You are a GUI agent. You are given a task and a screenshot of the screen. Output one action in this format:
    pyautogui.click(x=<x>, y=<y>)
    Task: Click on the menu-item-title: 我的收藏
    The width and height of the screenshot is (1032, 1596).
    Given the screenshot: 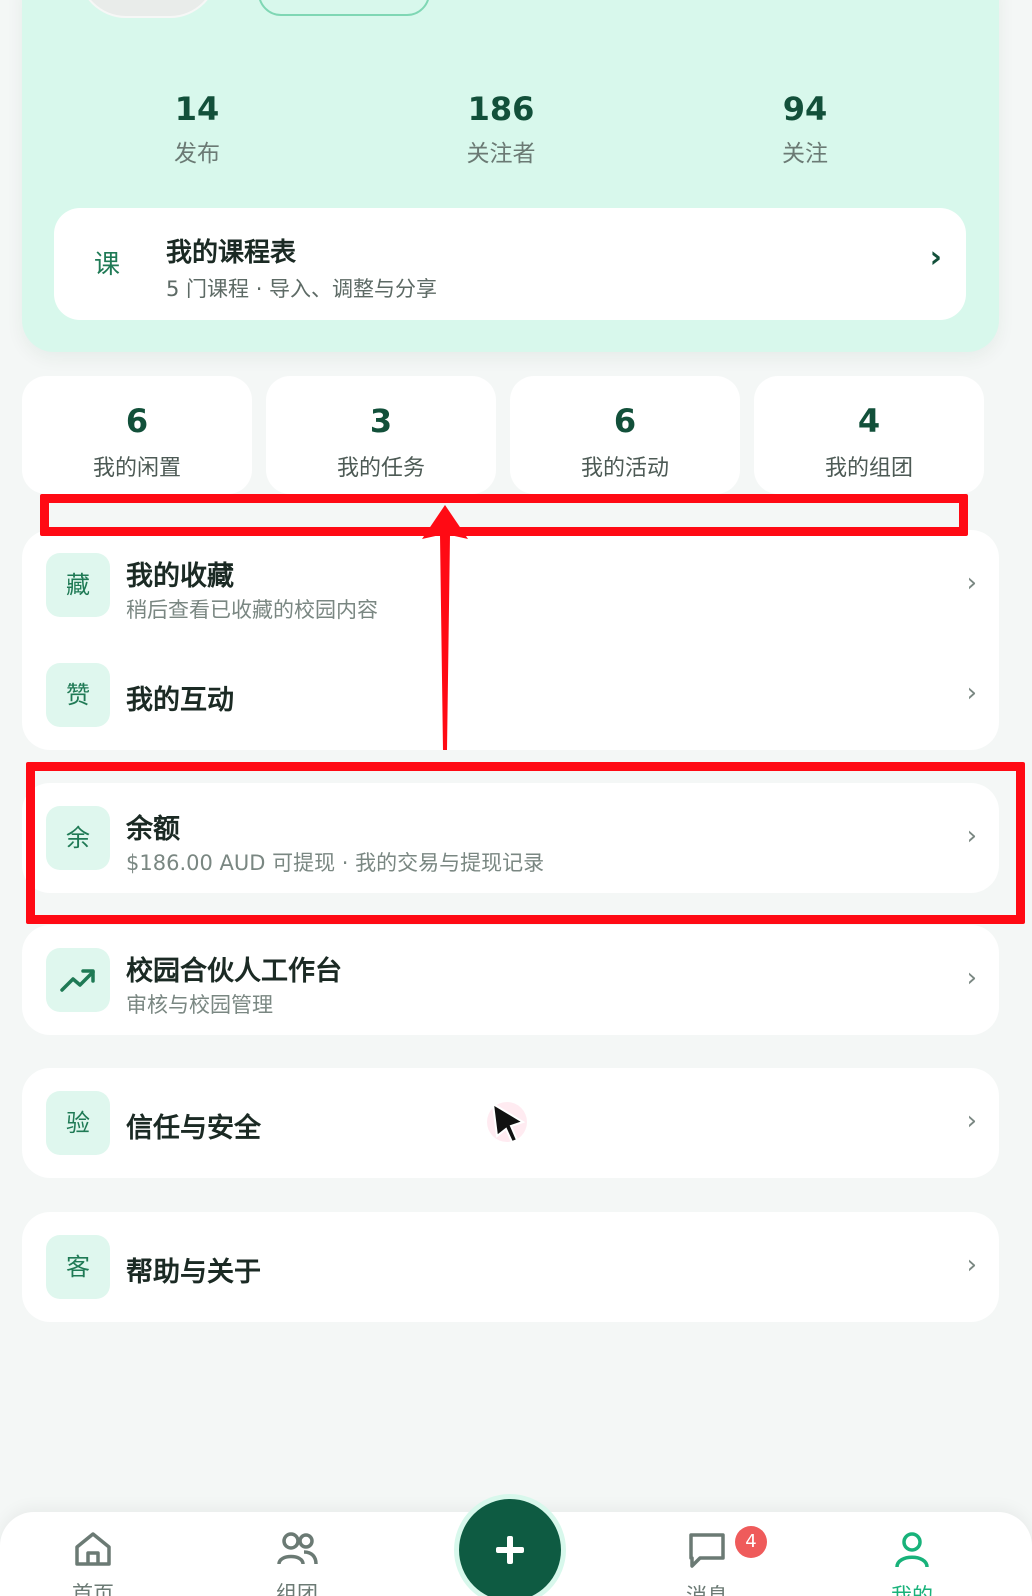 What is the action you would take?
    pyautogui.click(x=180, y=576)
    